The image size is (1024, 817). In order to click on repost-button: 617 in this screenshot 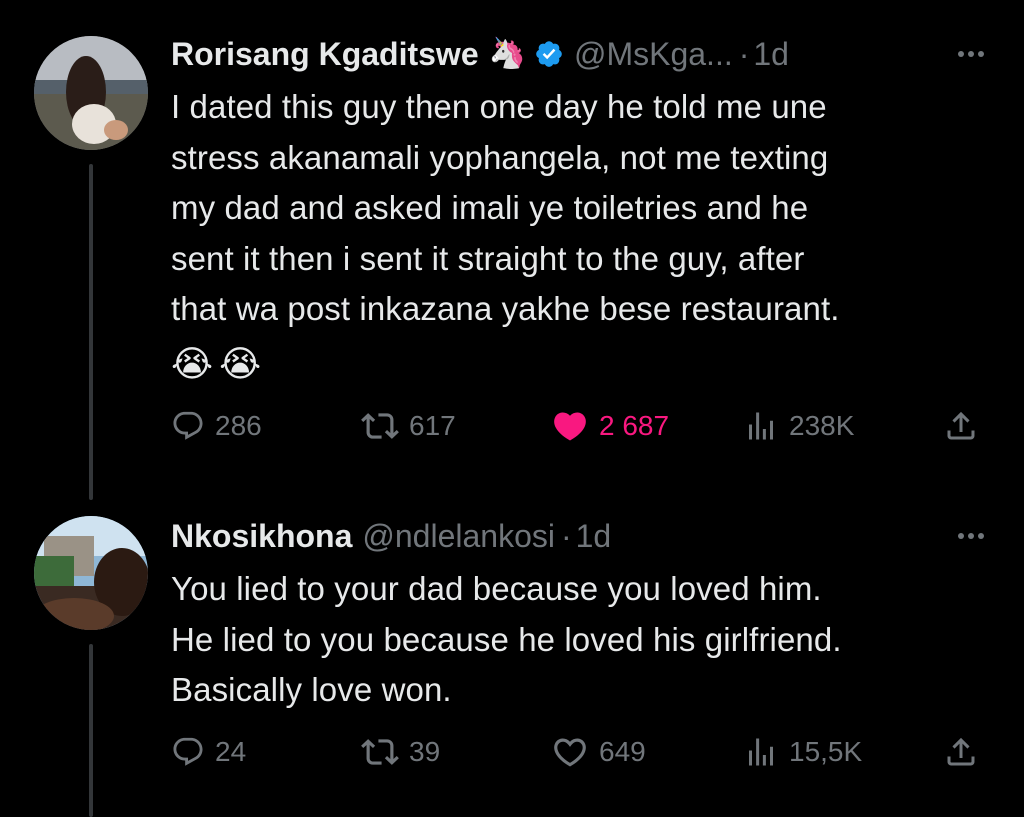, I will do `click(408, 426)`.